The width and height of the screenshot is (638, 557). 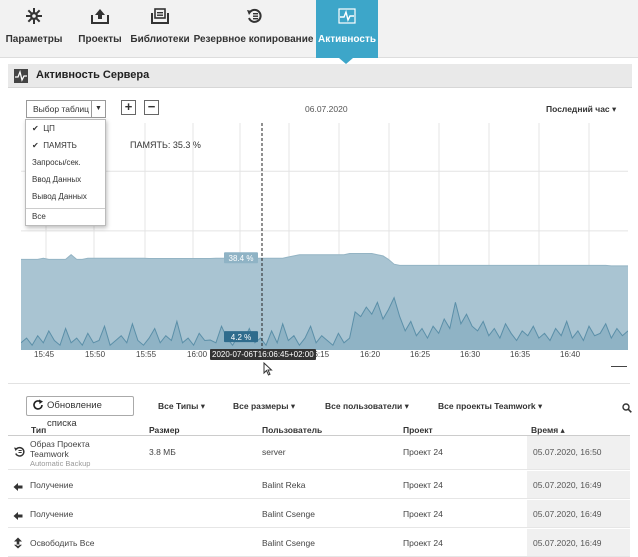 I want to click on chart-date: 06.07.2020, so click(x=326, y=109).